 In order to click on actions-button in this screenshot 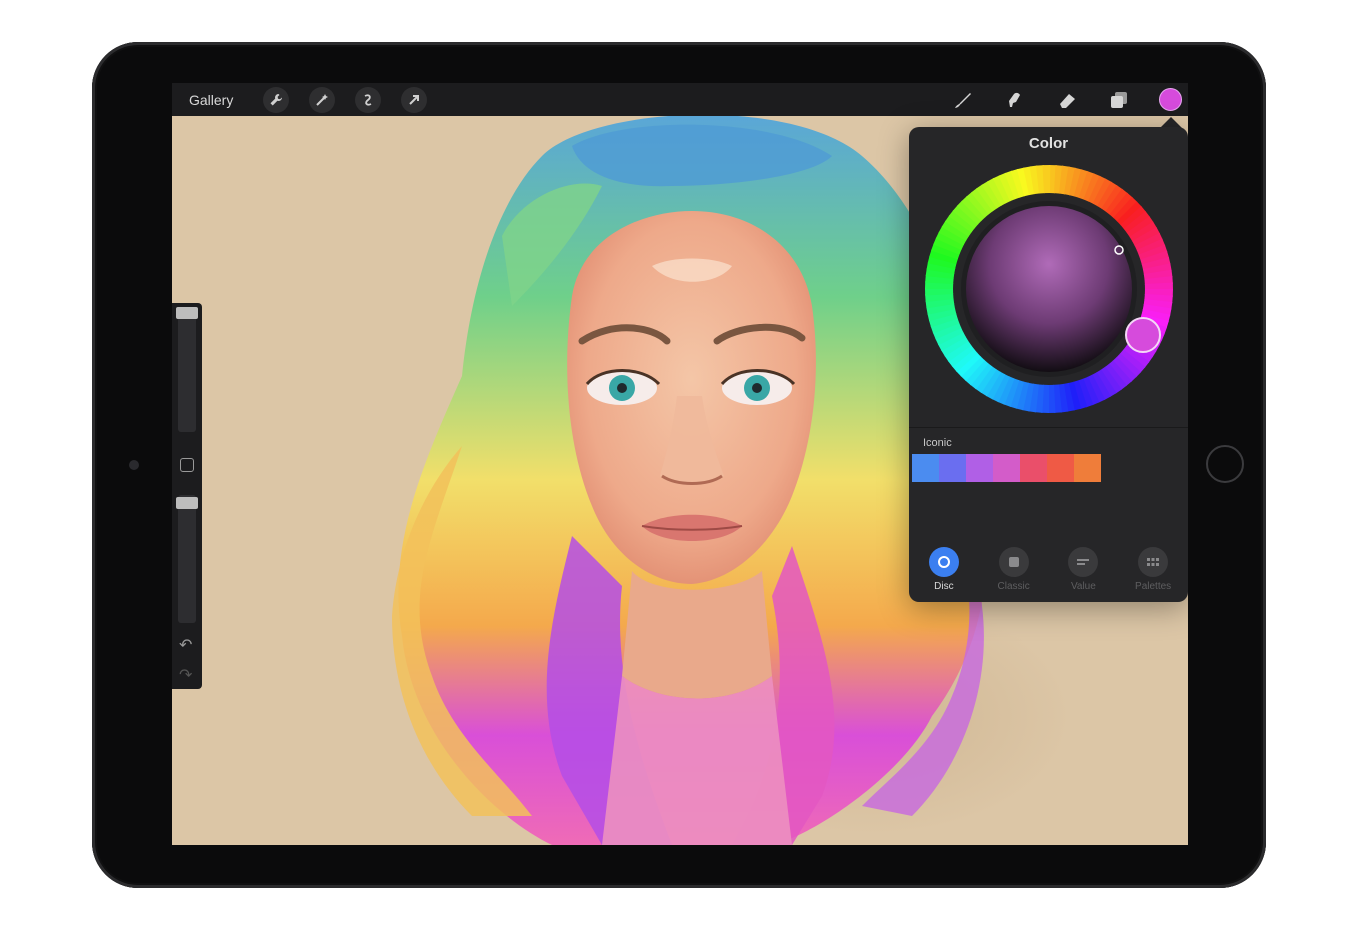, I will do `click(276, 99)`.